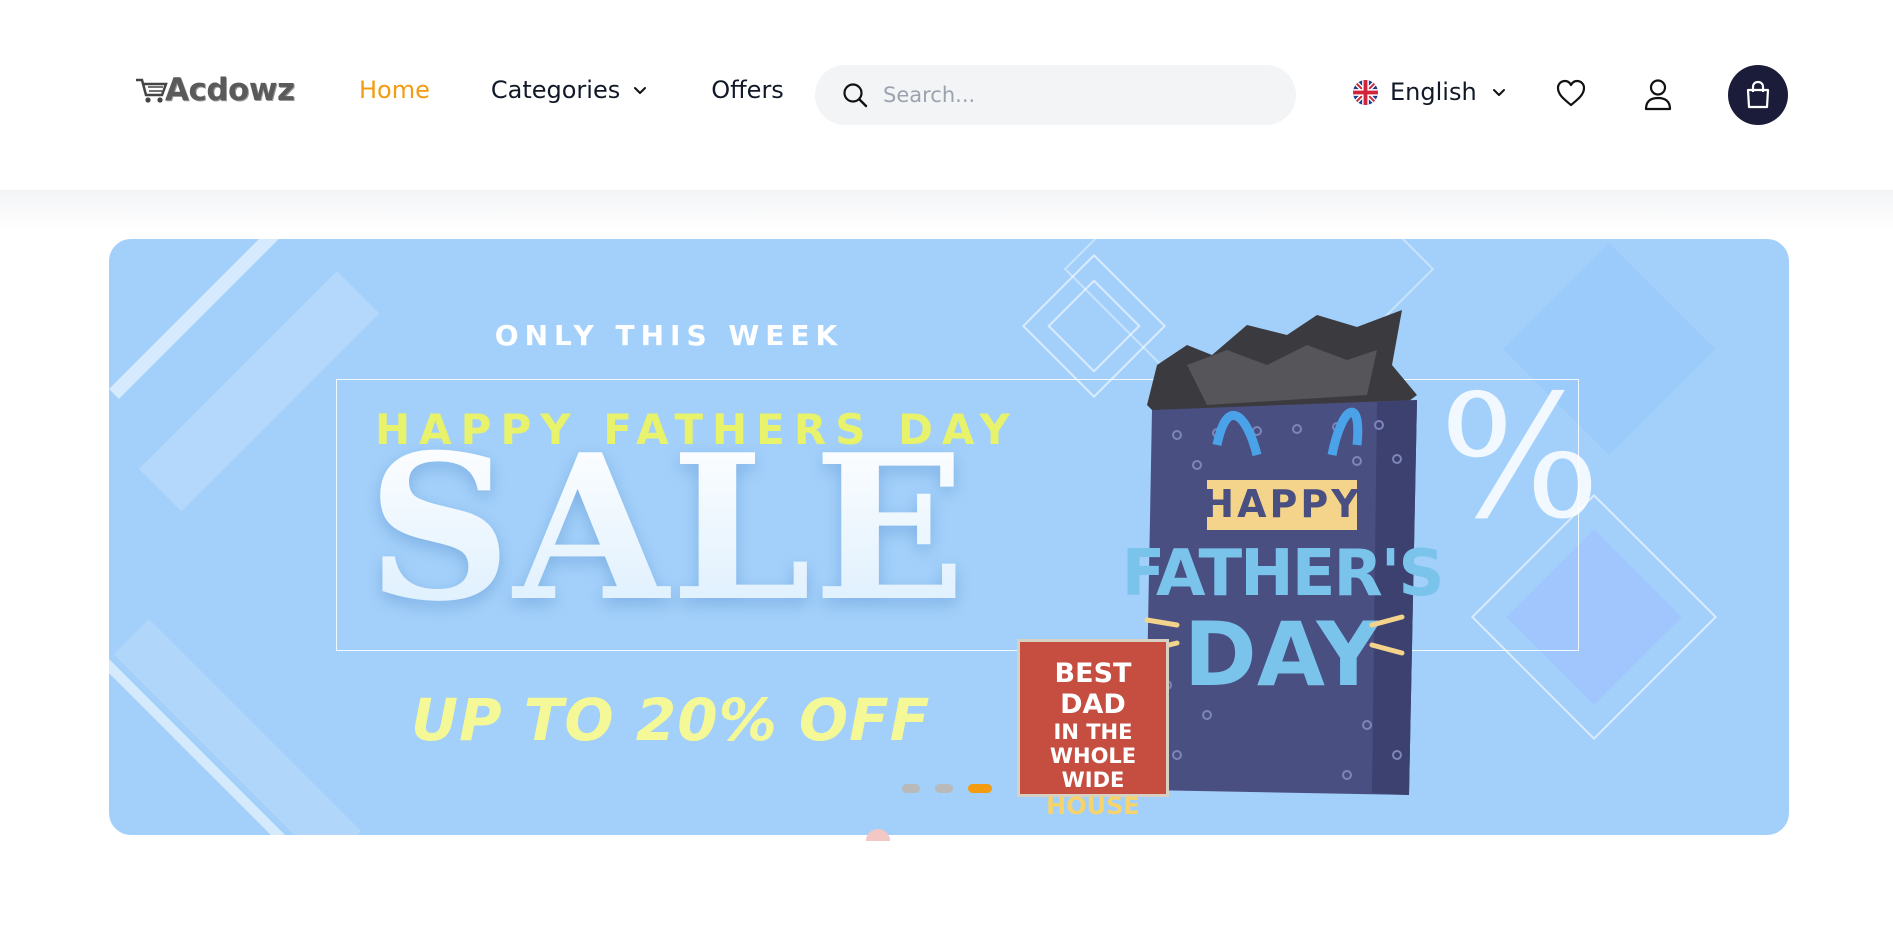  What do you see at coordinates (1433, 92) in the screenshot?
I see `language-label: English` at bounding box center [1433, 92].